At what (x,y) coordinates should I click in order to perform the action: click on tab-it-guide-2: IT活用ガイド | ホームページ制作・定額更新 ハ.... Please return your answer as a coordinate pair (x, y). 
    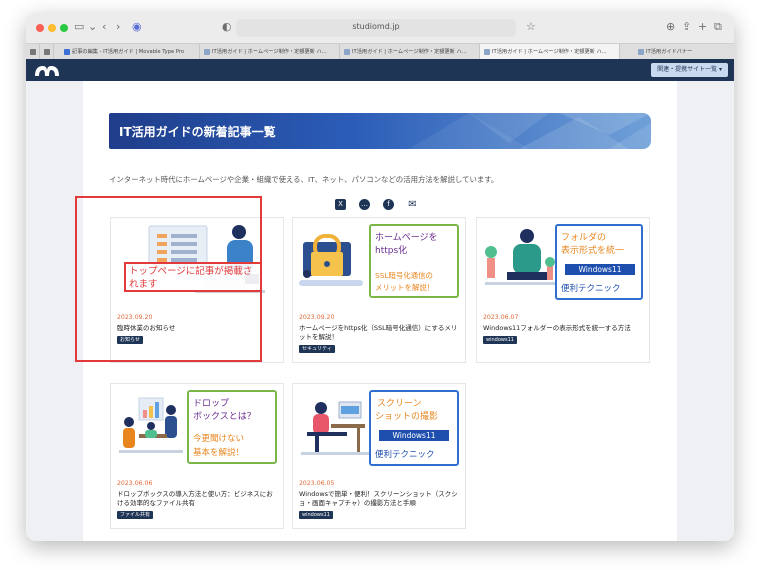
    Looking at the image, I should click on (410, 52).